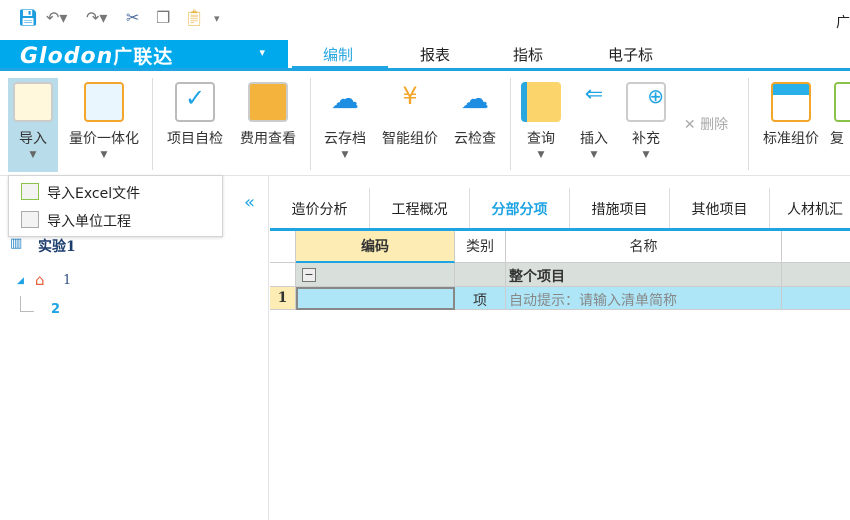  What do you see at coordinates (309, 275) in the screenshot?
I see `collapse-toggle-icon: −` at bounding box center [309, 275].